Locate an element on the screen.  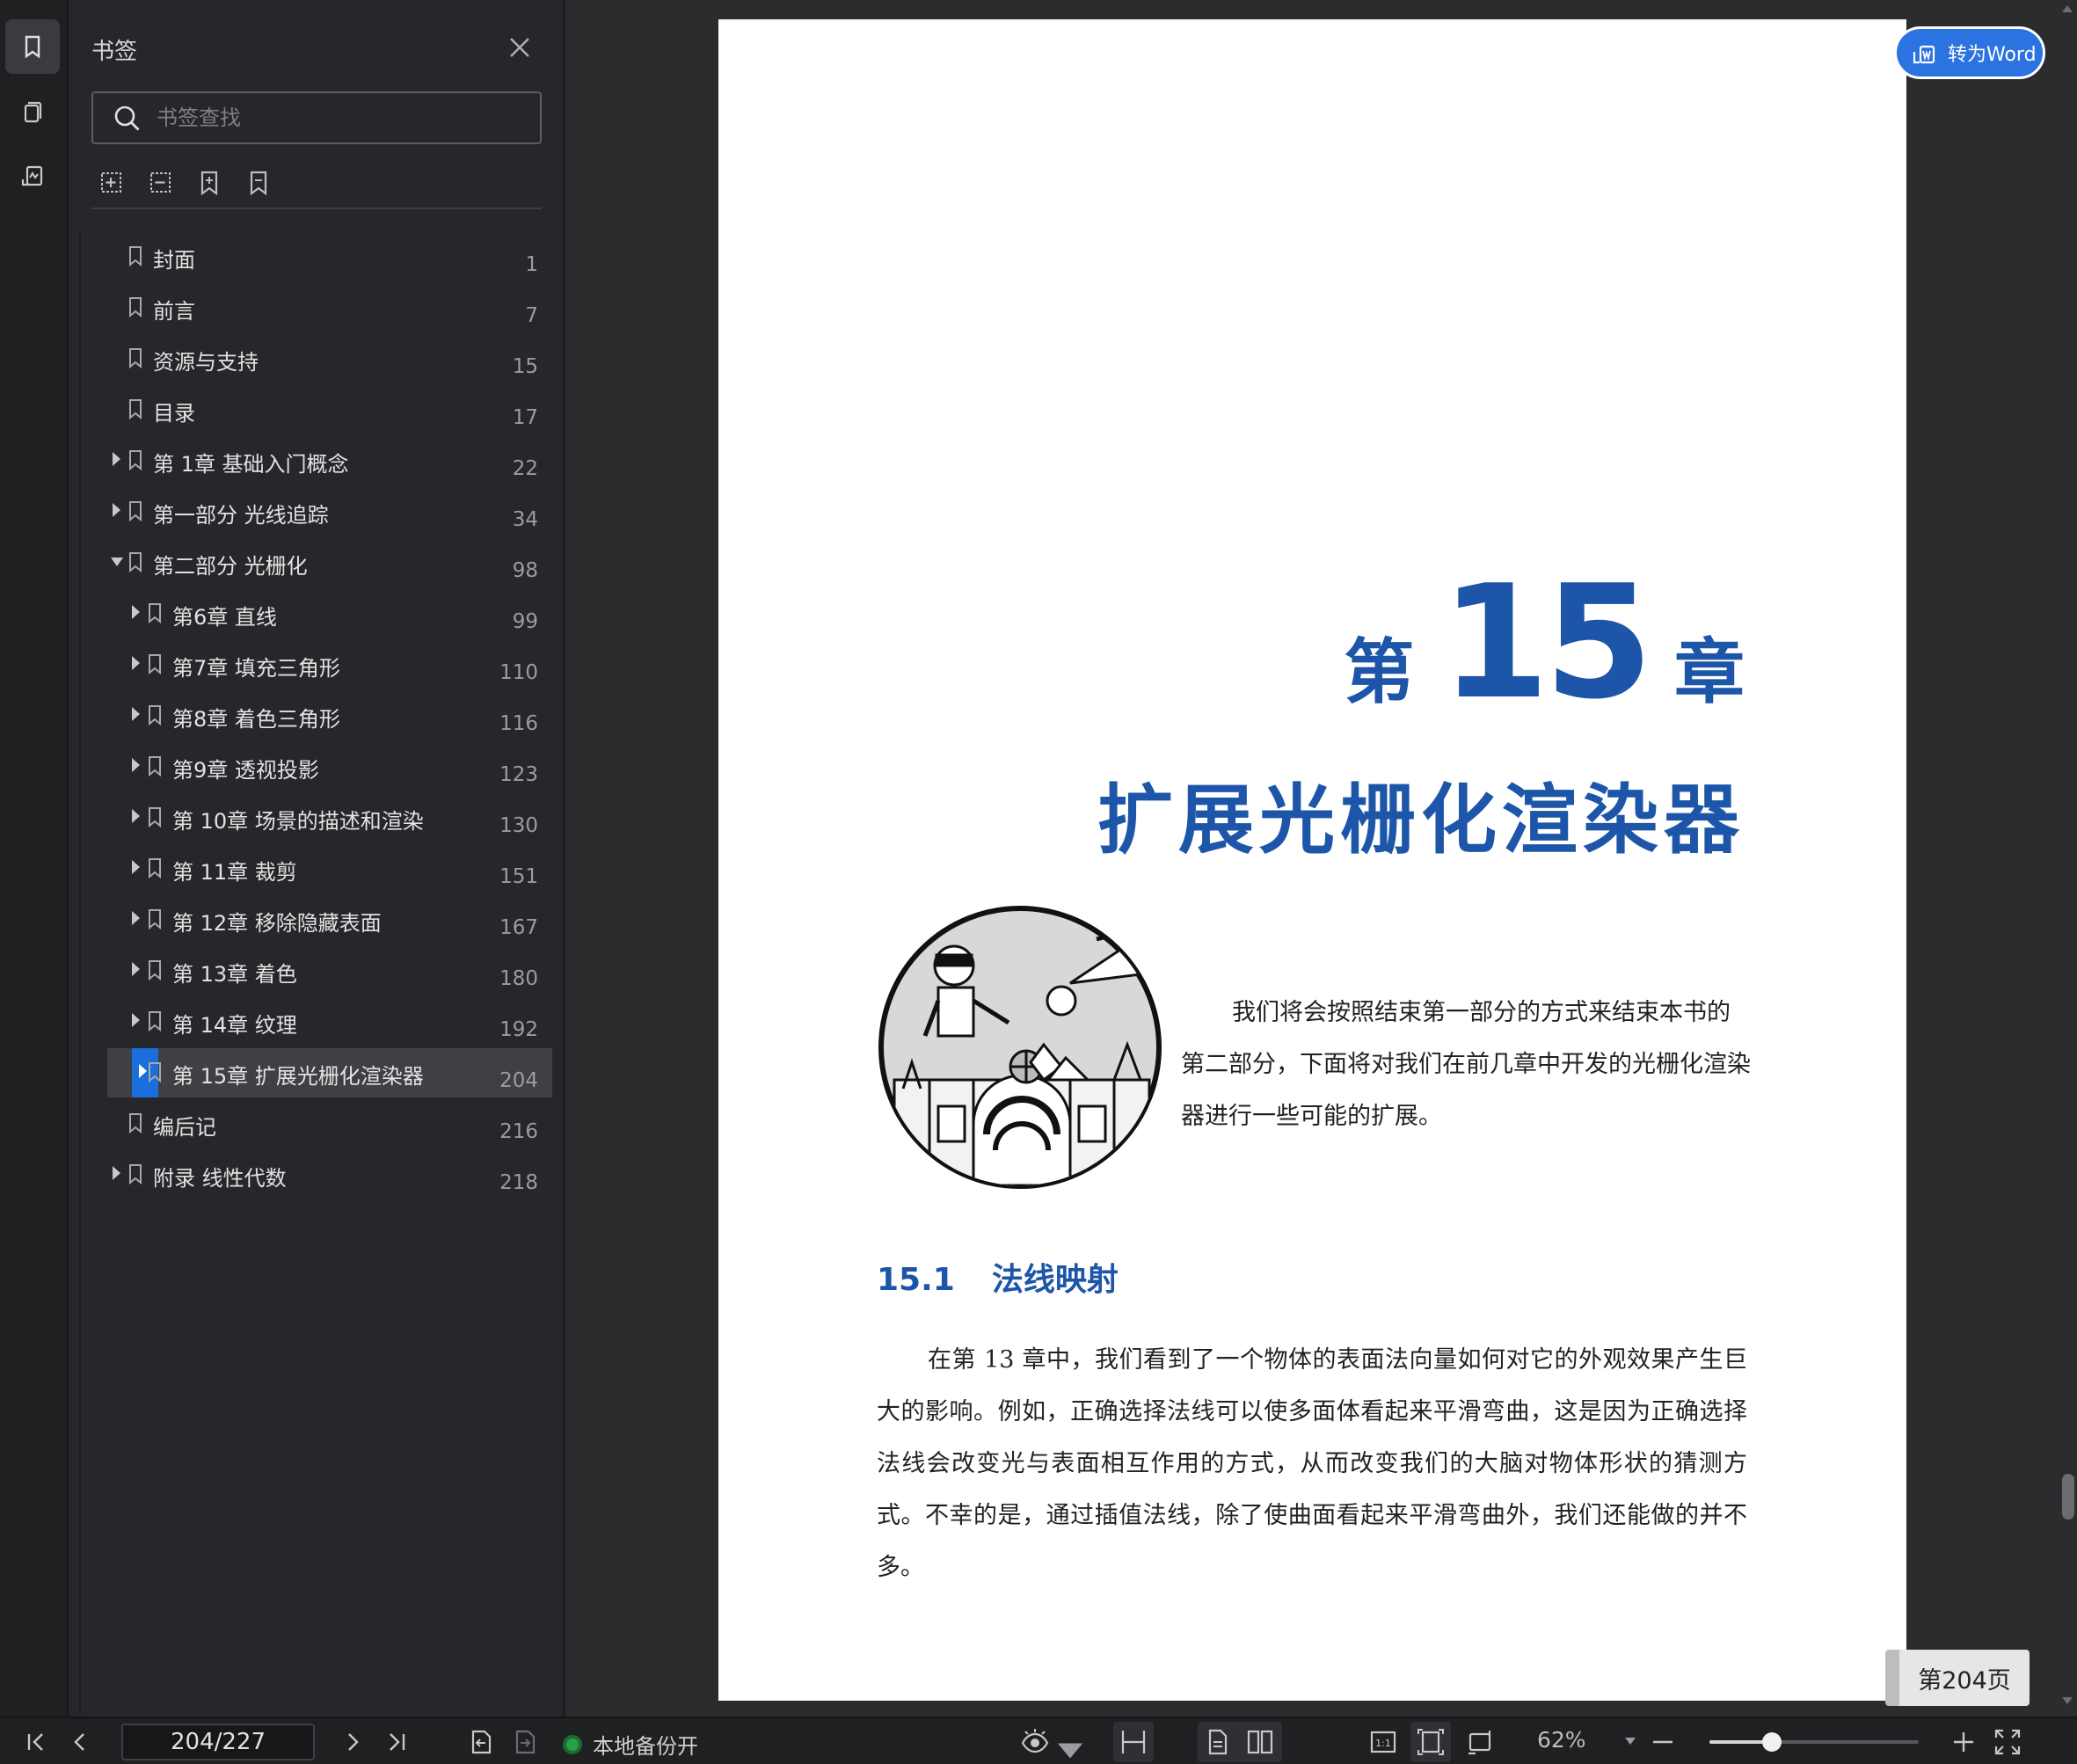
vertical-scrollbar is located at coordinates (2066, 858).